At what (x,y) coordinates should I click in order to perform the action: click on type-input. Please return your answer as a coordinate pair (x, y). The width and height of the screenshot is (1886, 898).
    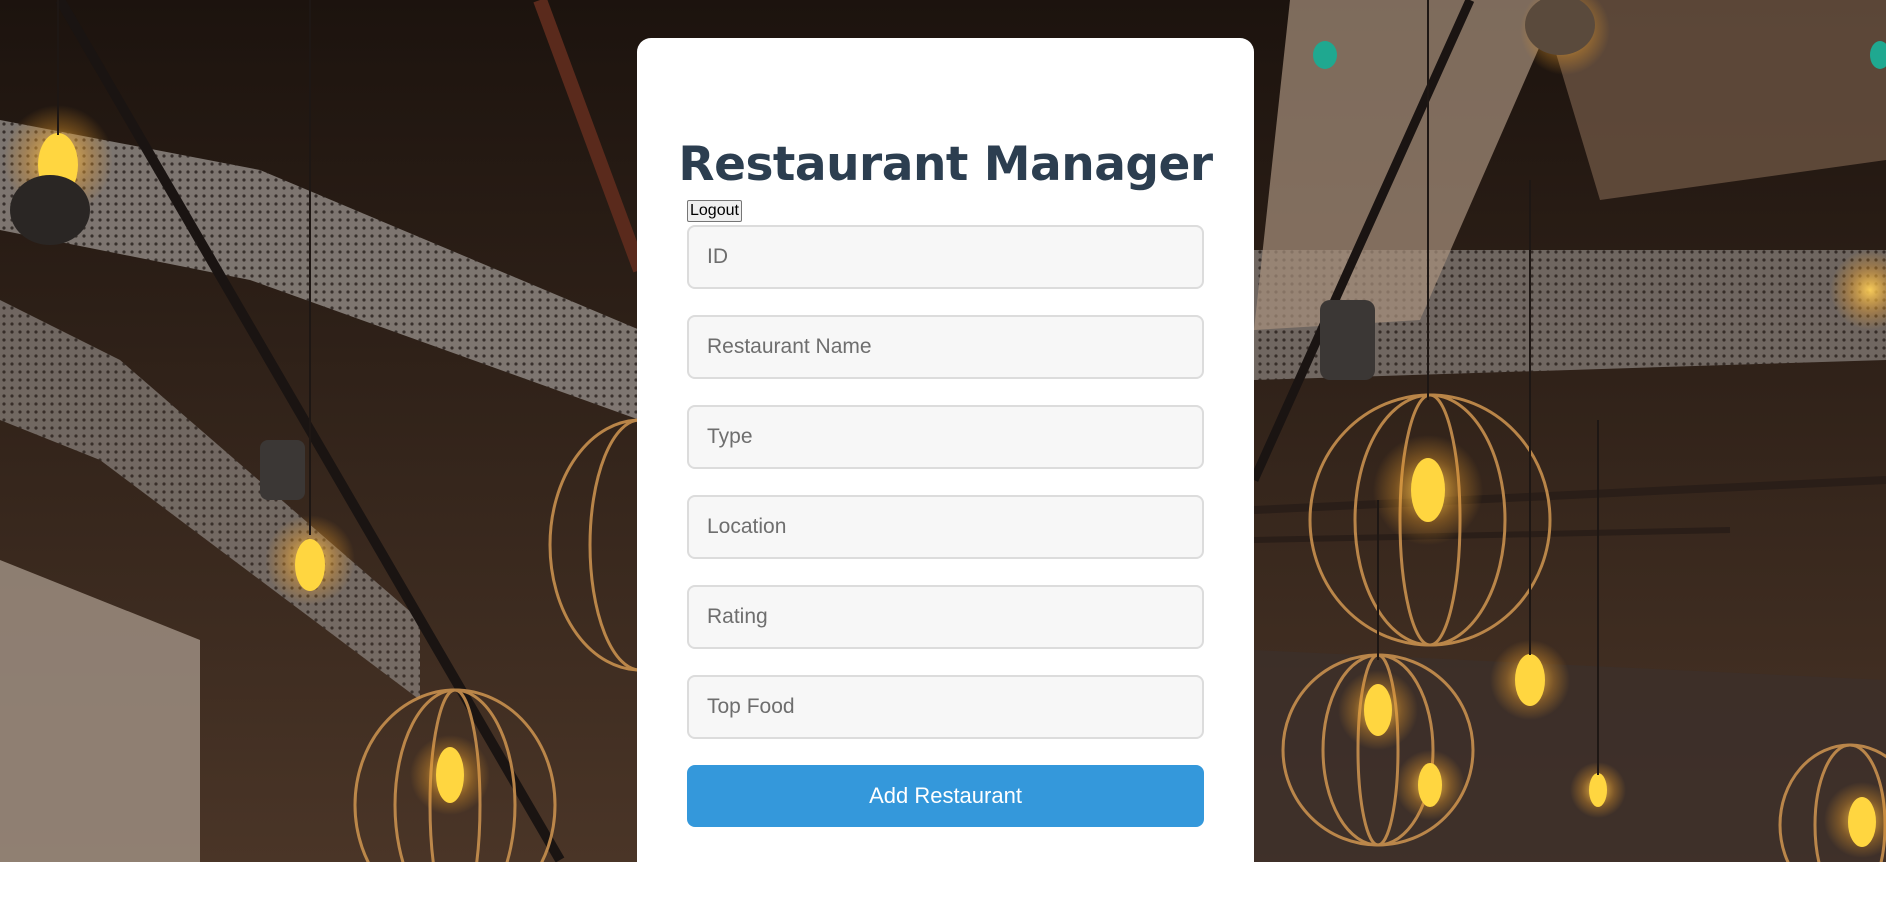
    Looking at the image, I should click on (945, 437).